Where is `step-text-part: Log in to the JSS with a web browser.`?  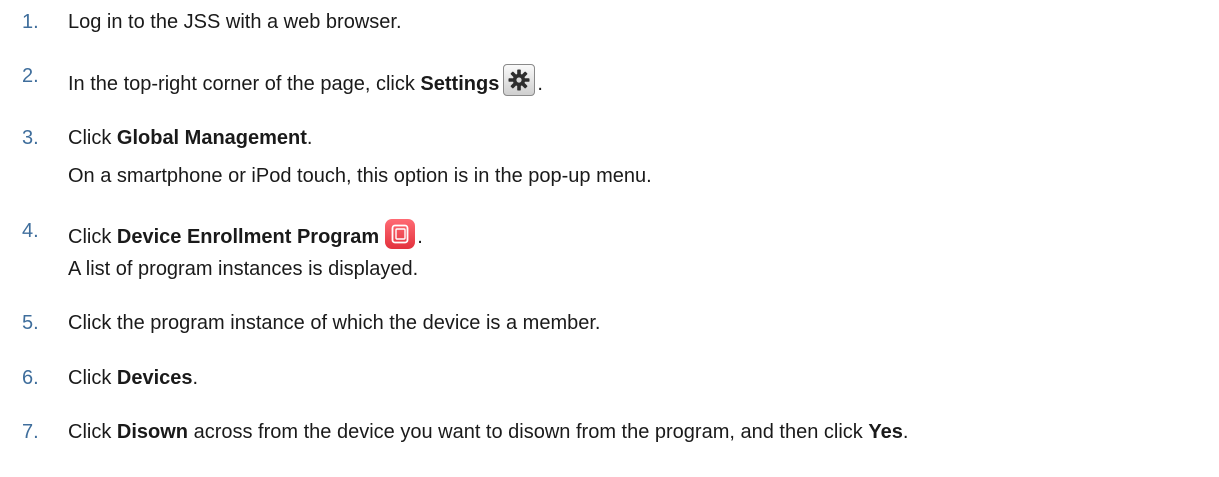
step-text-part: Log in to the JSS with a web browser. is located at coordinates (235, 22).